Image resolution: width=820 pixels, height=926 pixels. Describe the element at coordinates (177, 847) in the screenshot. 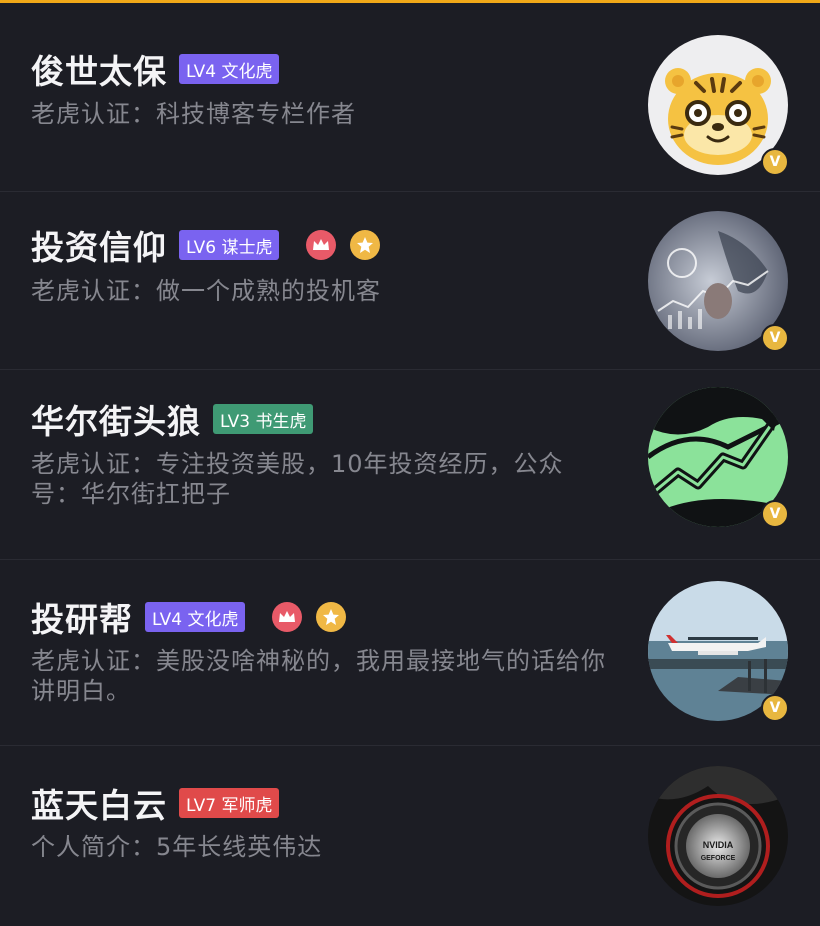

I see `user-description: 个人简介：5年长线英伟达` at that location.